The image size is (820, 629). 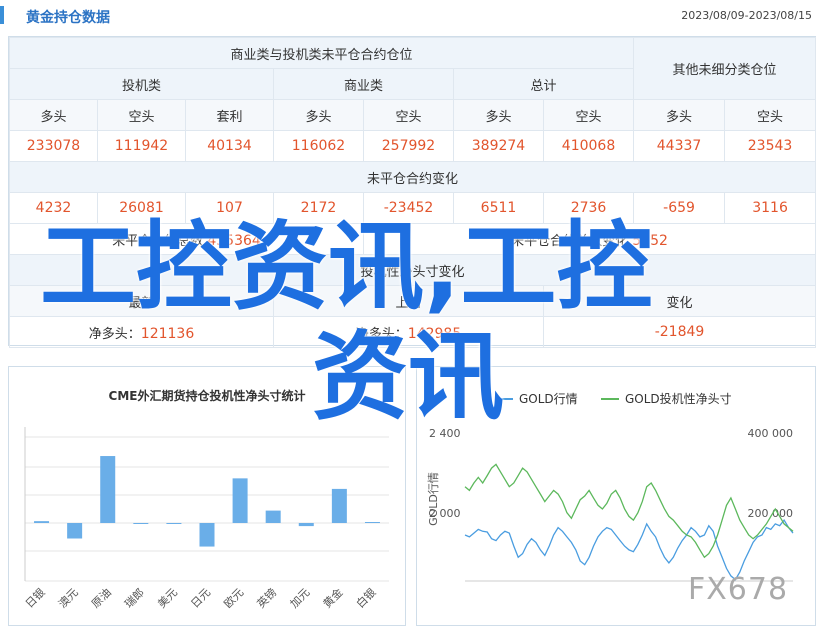 I want to click on y-right-tick: 400 000, so click(x=771, y=433).